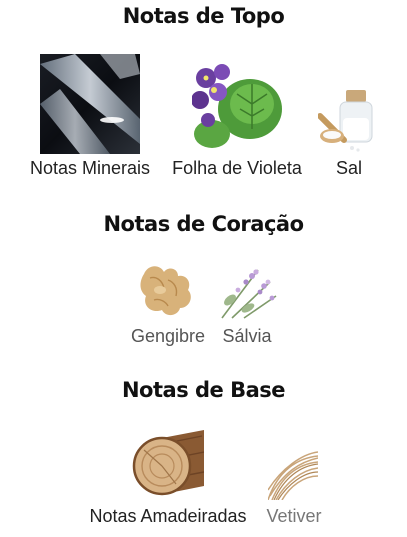 The image size is (407, 537). Describe the element at coordinates (168, 290) in the screenshot. I see `ginger-image` at that location.